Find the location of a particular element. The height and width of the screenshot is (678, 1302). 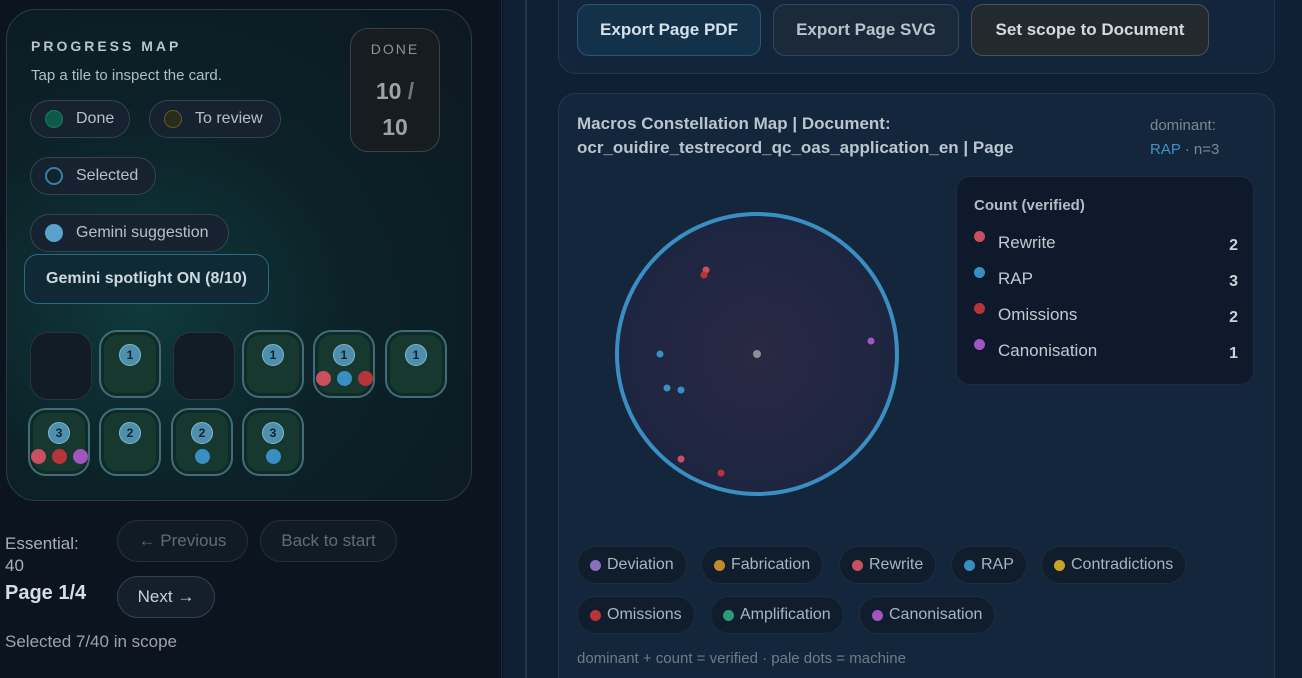

done-count: 10 / 10 is located at coordinates (395, 109).